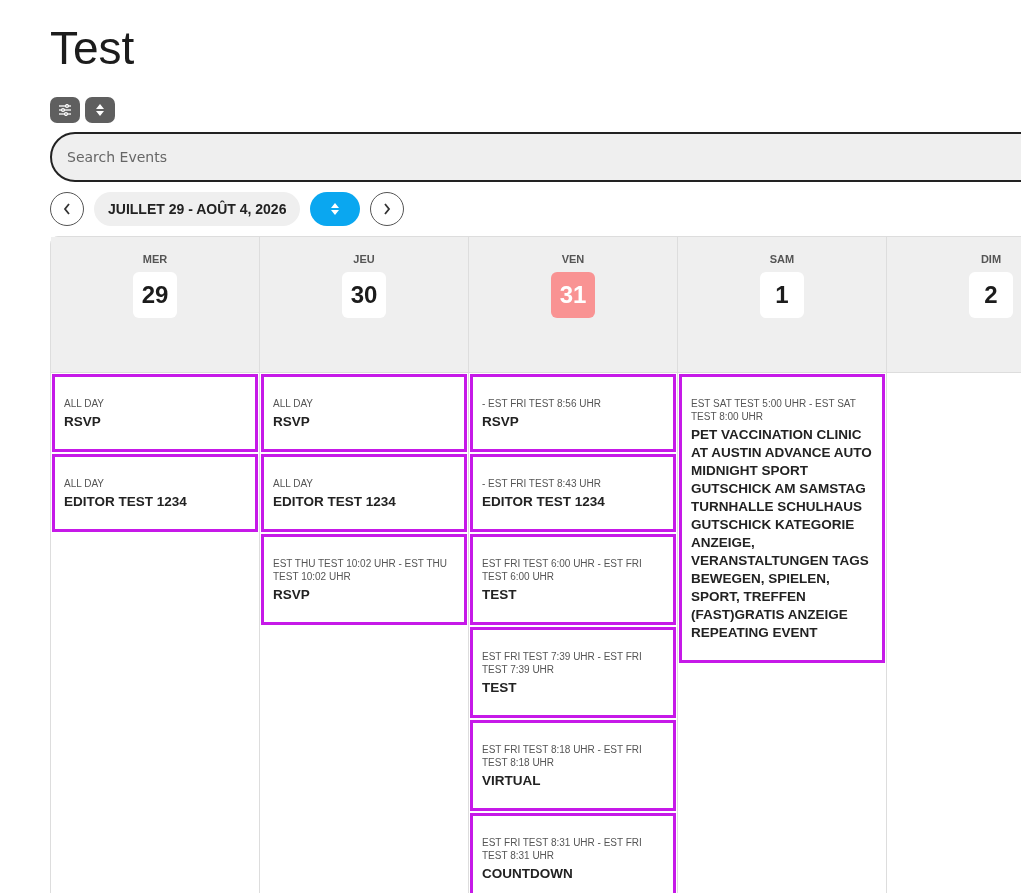 This screenshot has height=893, width=1021. I want to click on weekday-label: JEU, so click(364, 259).